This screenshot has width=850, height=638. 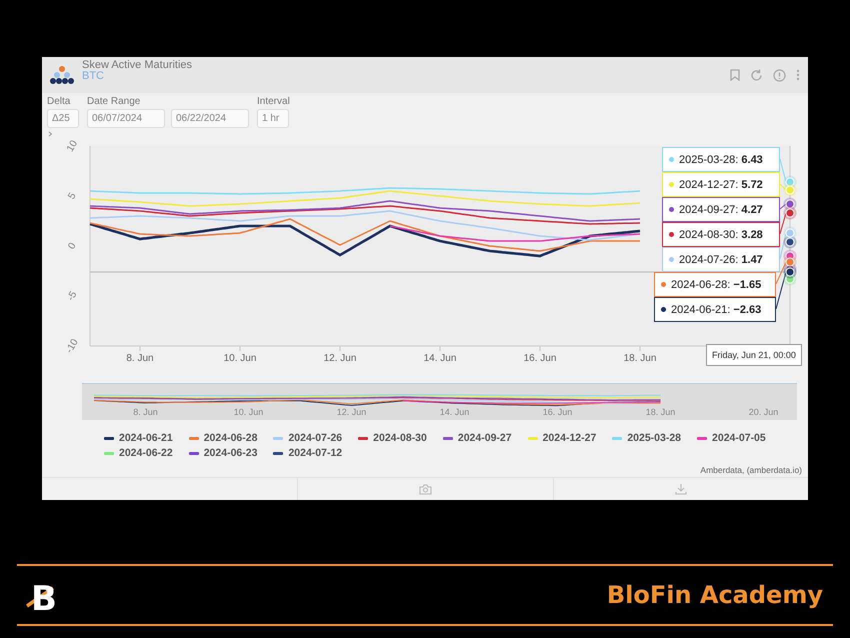 What do you see at coordinates (138, 453) in the screenshot?
I see `legend-item: 2024-06-22` at bounding box center [138, 453].